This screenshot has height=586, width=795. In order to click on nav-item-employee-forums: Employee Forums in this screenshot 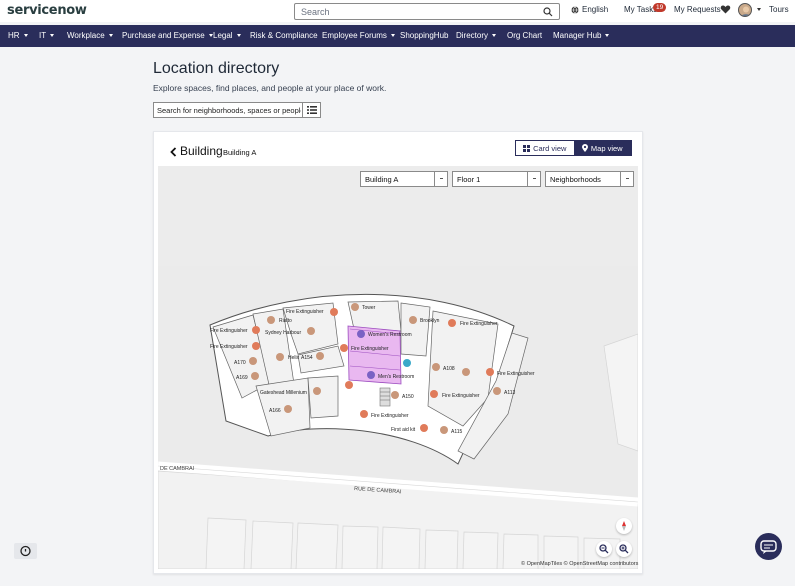, I will do `click(358, 35)`.